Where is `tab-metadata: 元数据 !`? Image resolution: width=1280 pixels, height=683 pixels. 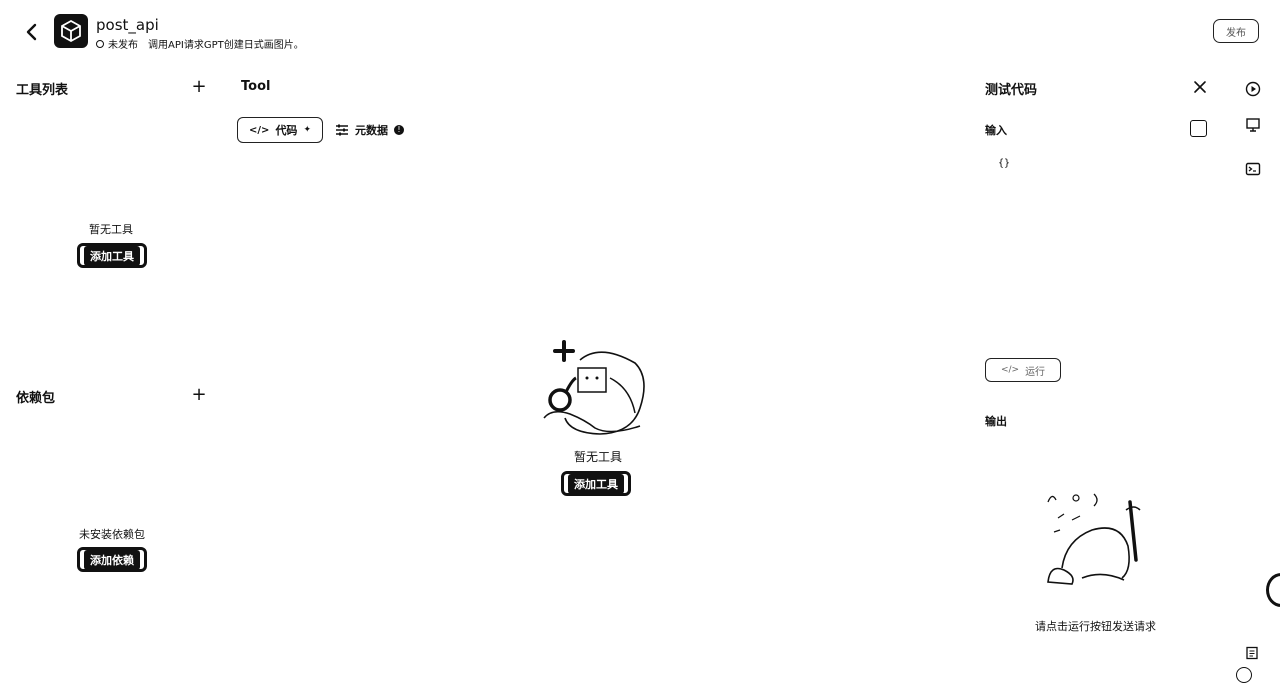
tab-metadata: 元数据 ! is located at coordinates (369, 130).